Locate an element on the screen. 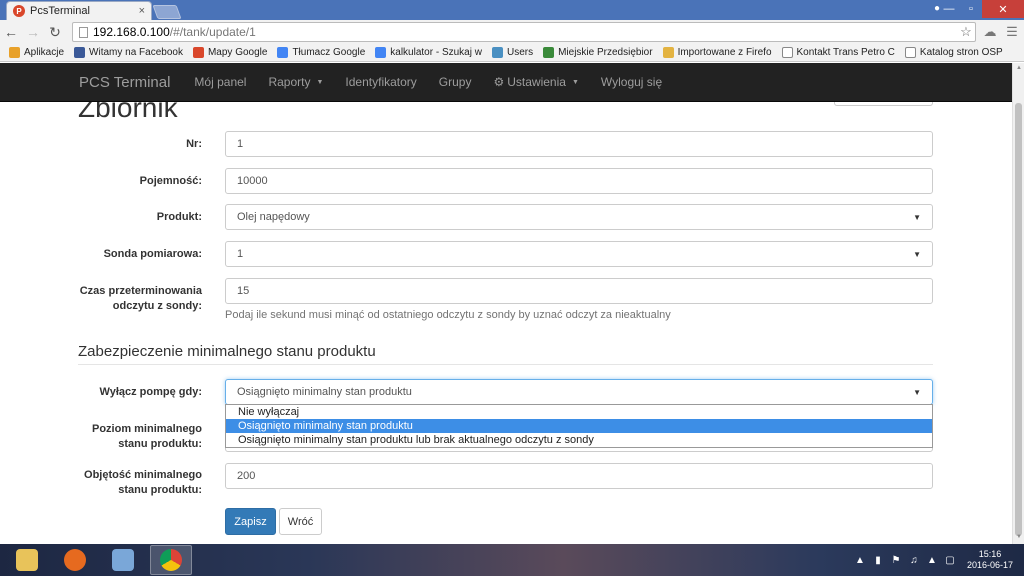  extension-icons: ☁ ☰ is located at coordinates (1001, 32).